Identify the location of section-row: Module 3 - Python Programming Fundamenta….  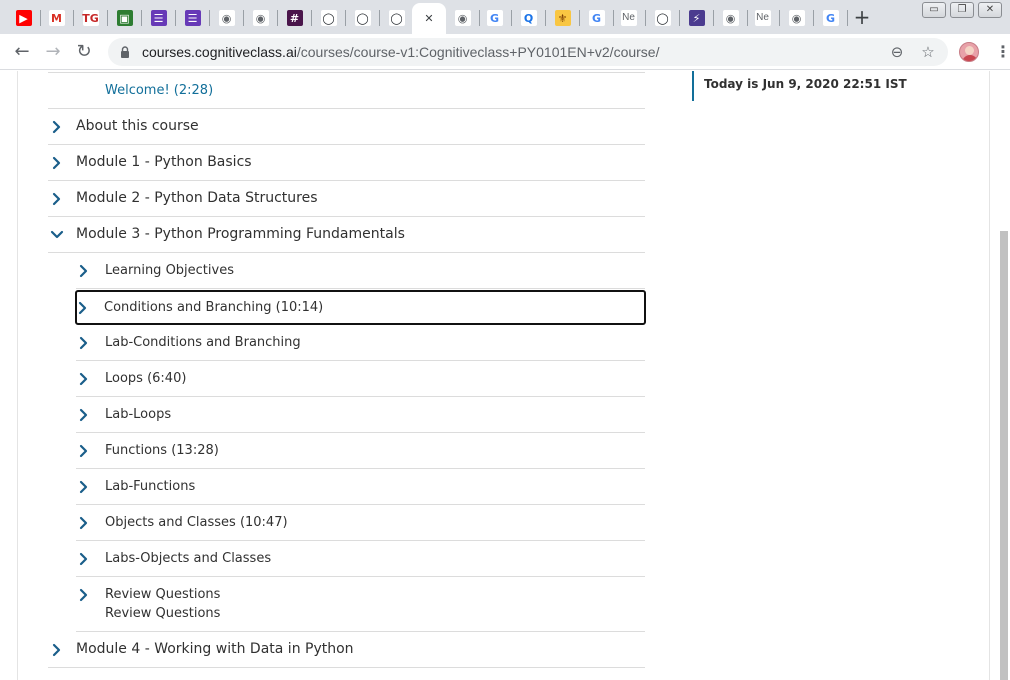
(346, 235).